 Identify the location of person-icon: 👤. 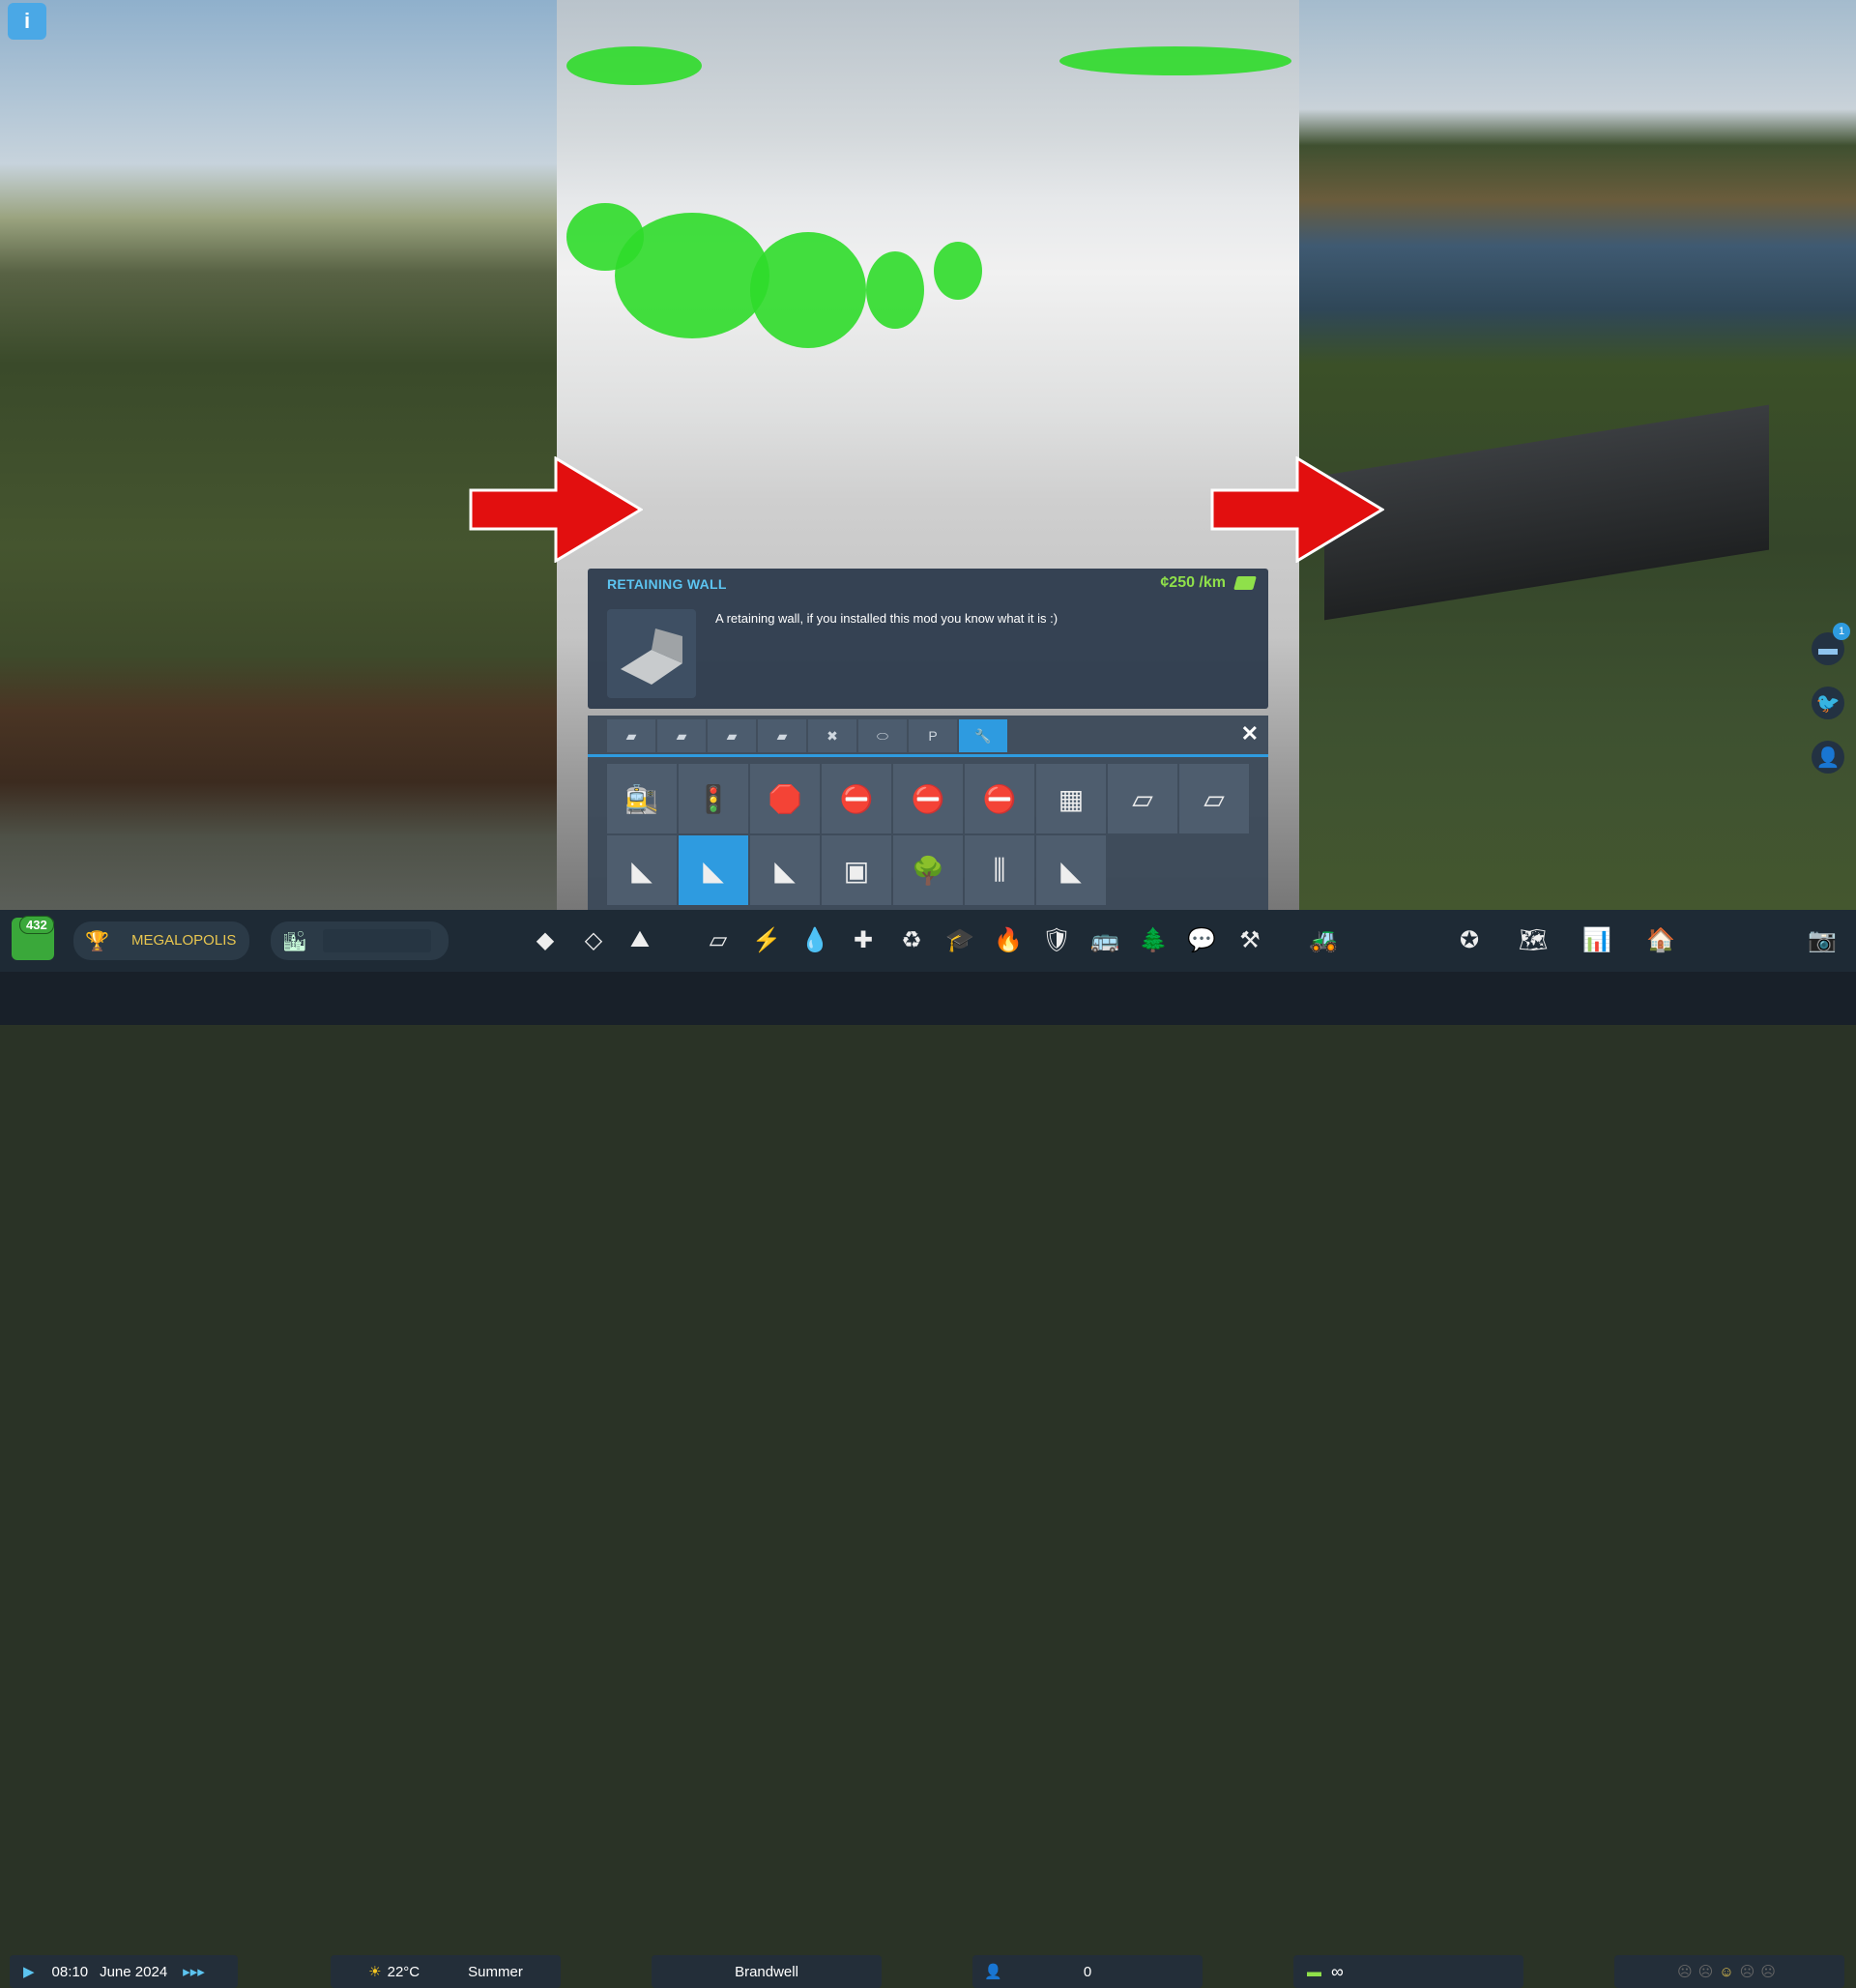
(993, 1972).